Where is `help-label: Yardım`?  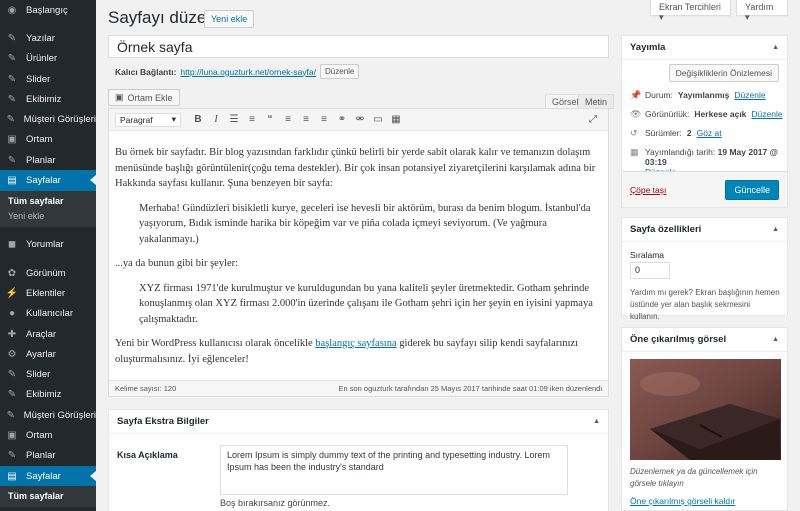
help-label: Yardım is located at coordinates (759, 7).